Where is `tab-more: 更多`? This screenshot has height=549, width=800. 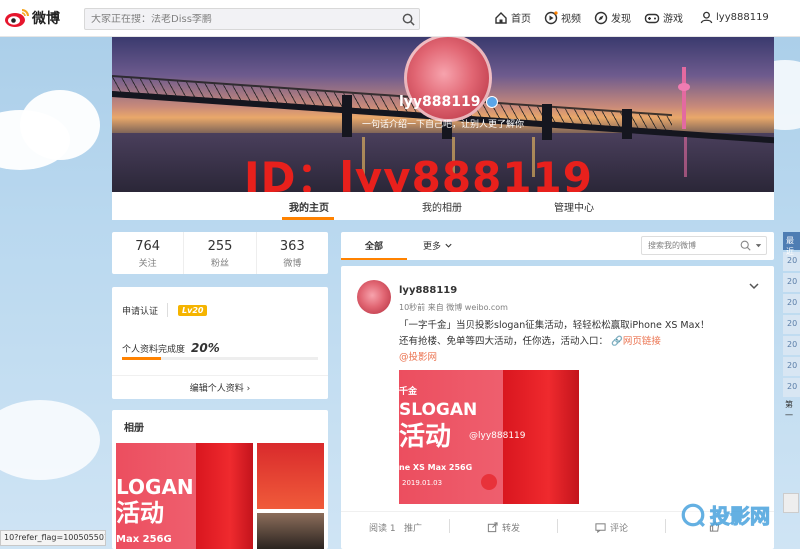
tab-more: 更多 is located at coordinates (438, 245).